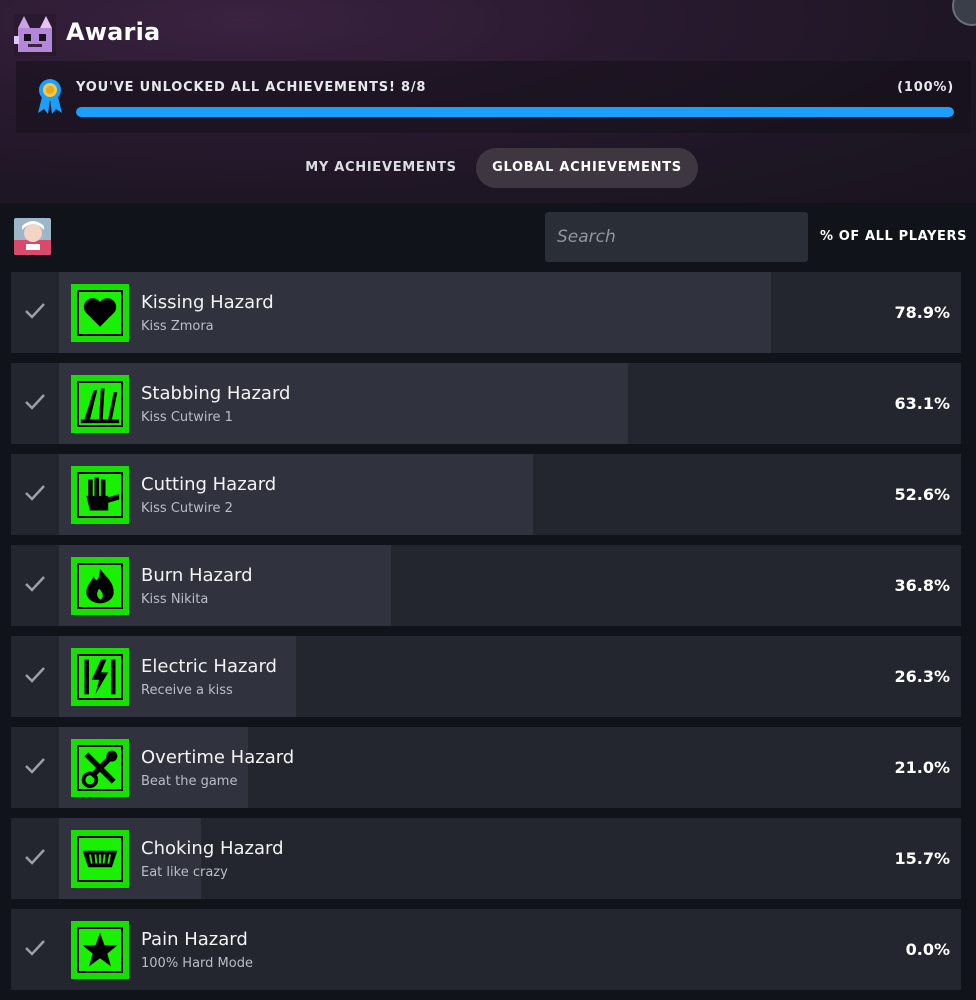 This screenshot has width=976, height=1000. Describe the element at coordinates (296, 494) in the screenshot. I see `achievement-percent-bar` at that location.